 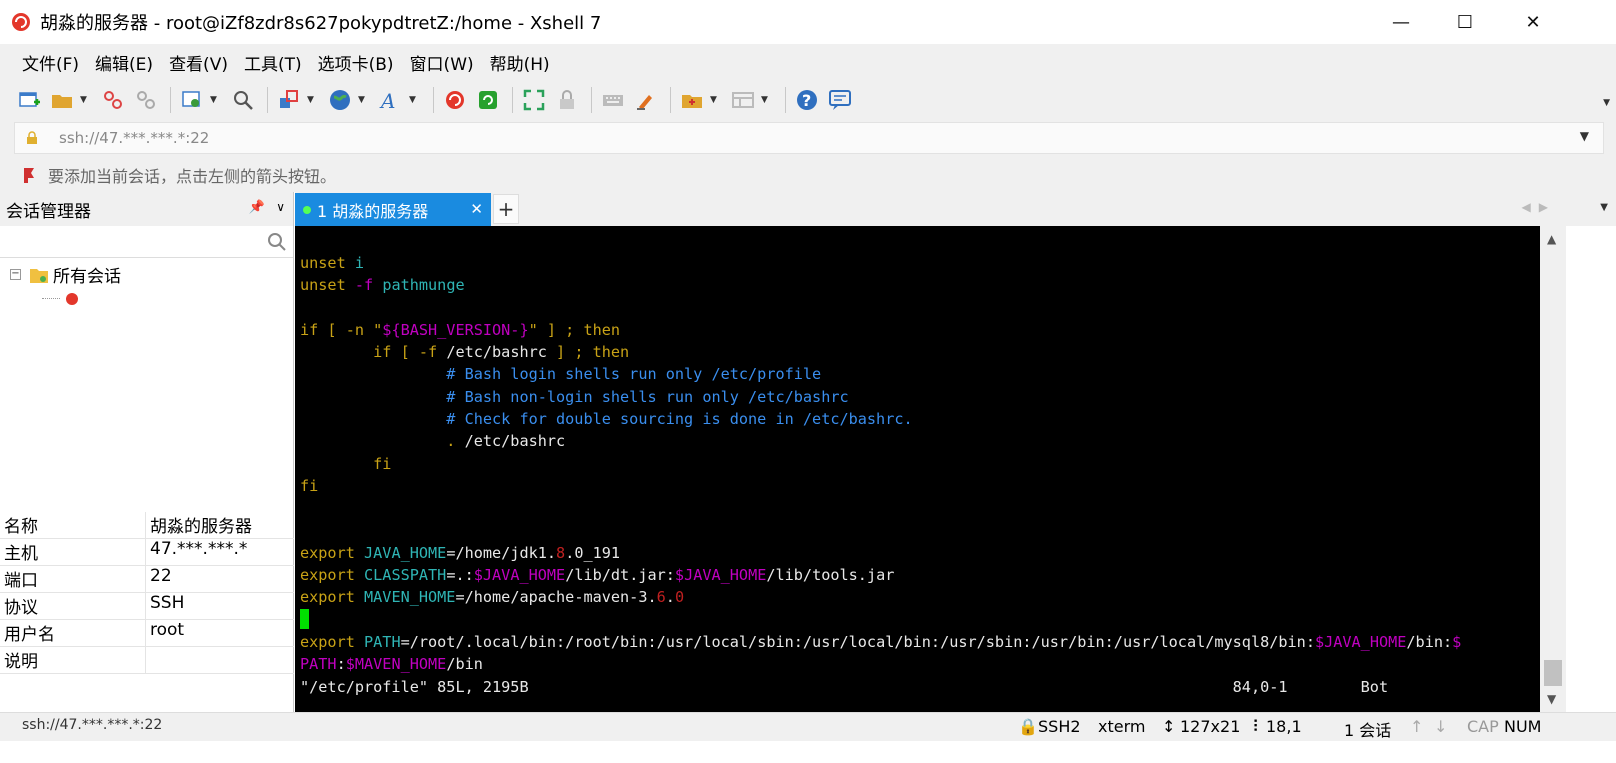 What do you see at coordinates (1551, 699) in the screenshot?
I see `scroll-down-icon: ▼` at bounding box center [1551, 699].